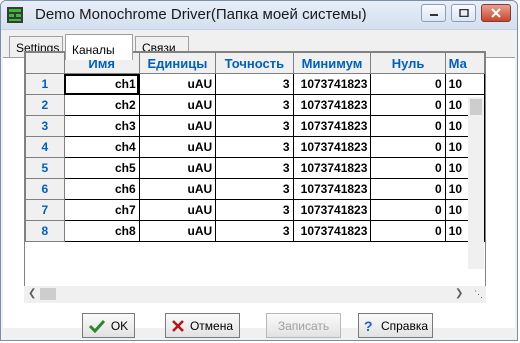 The height and width of the screenshot is (343, 520). I want to click on table-row: 4 ch4 uAU 3 1073741823 0 10, so click(255, 147).